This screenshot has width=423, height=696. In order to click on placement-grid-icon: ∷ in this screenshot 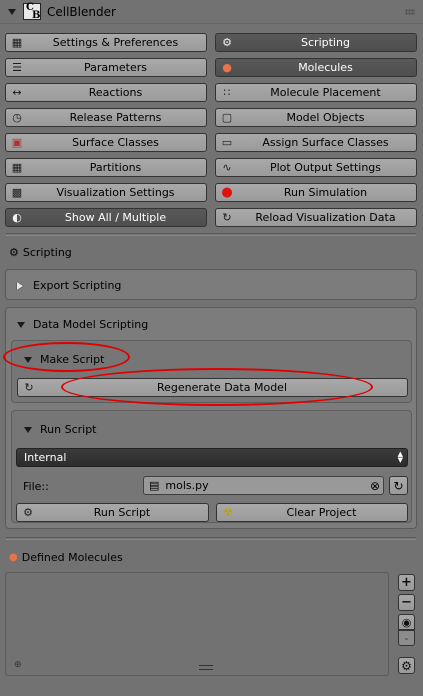, I will do `click(227, 92)`.